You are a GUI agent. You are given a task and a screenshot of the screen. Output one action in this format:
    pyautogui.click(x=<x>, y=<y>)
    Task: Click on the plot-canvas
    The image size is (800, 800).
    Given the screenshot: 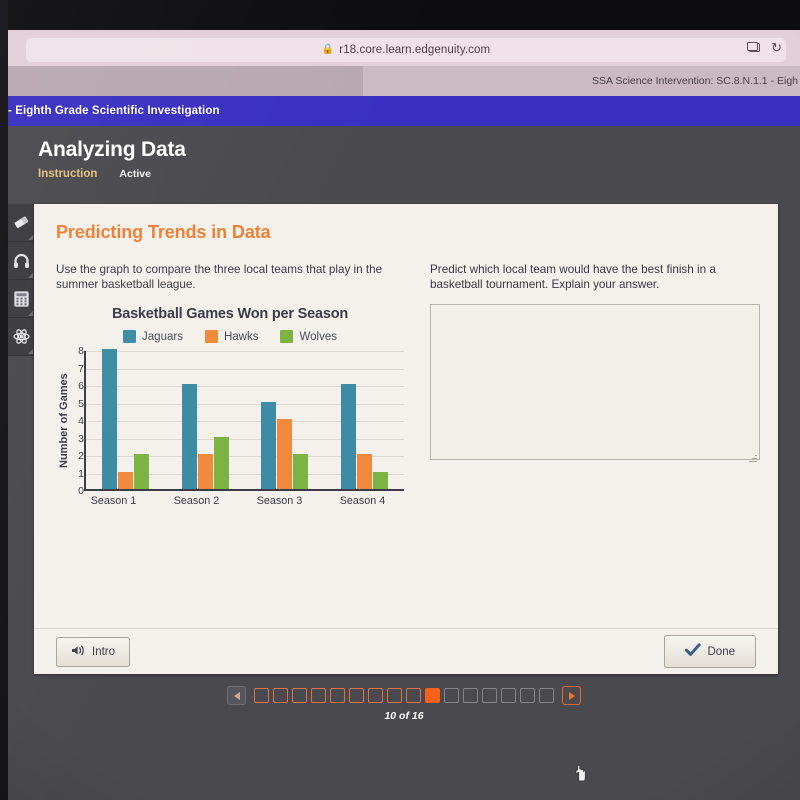 What is the action you would take?
    pyautogui.click(x=244, y=420)
    